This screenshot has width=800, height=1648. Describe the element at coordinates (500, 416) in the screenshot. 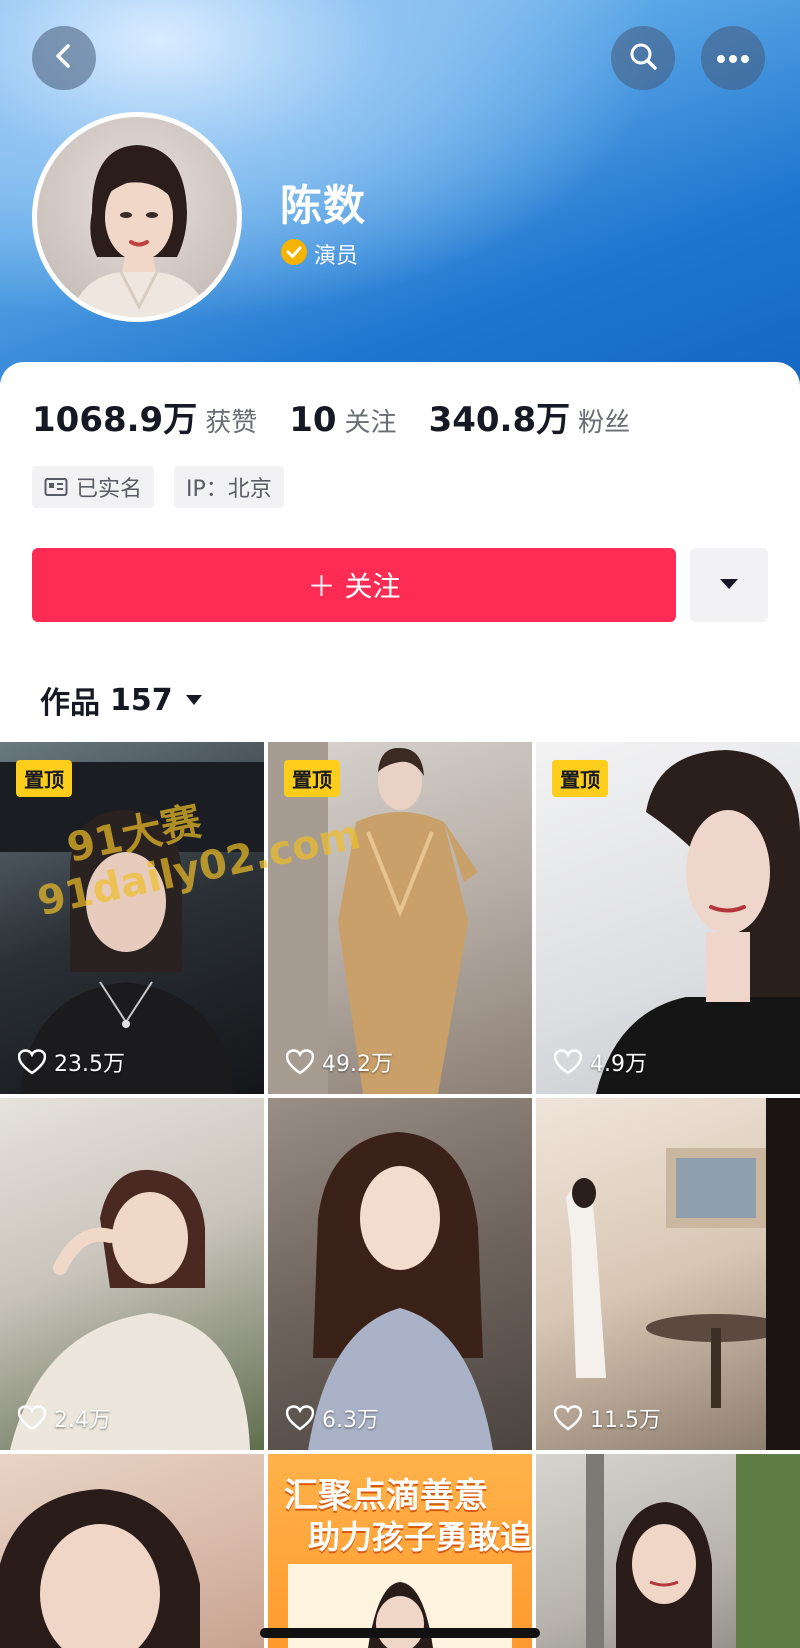

I see `followers-count: 340.8万` at that location.